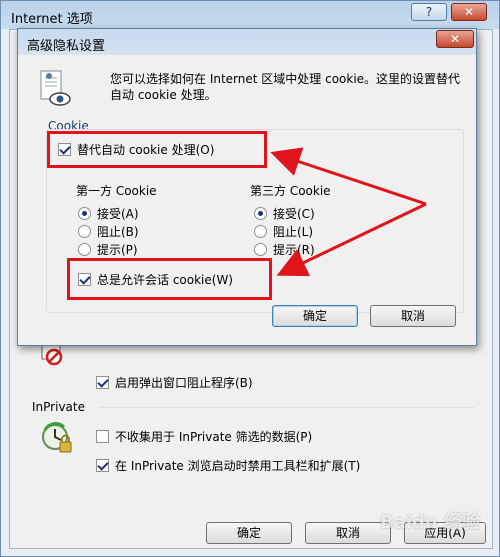 This screenshot has height=557, width=500. Describe the element at coordinates (430, 522) in the screenshot. I see `watermark: Baidu 经验` at that location.